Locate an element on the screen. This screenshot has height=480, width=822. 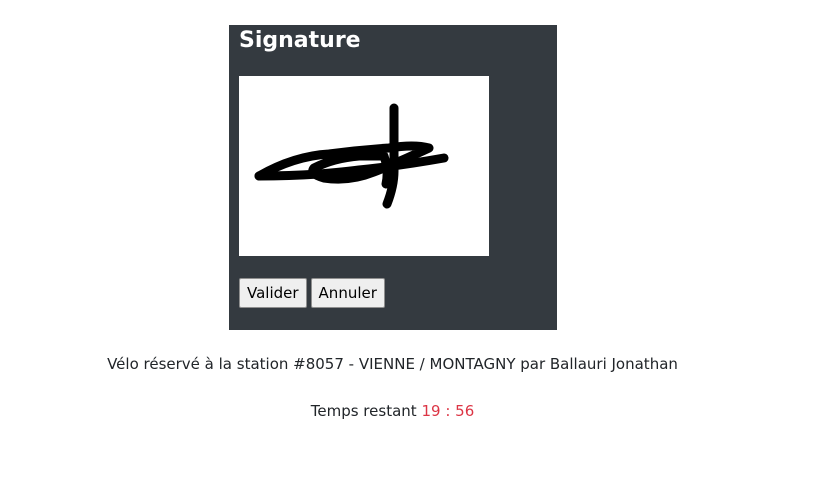
timer-seconds: 56 is located at coordinates (465, 411).